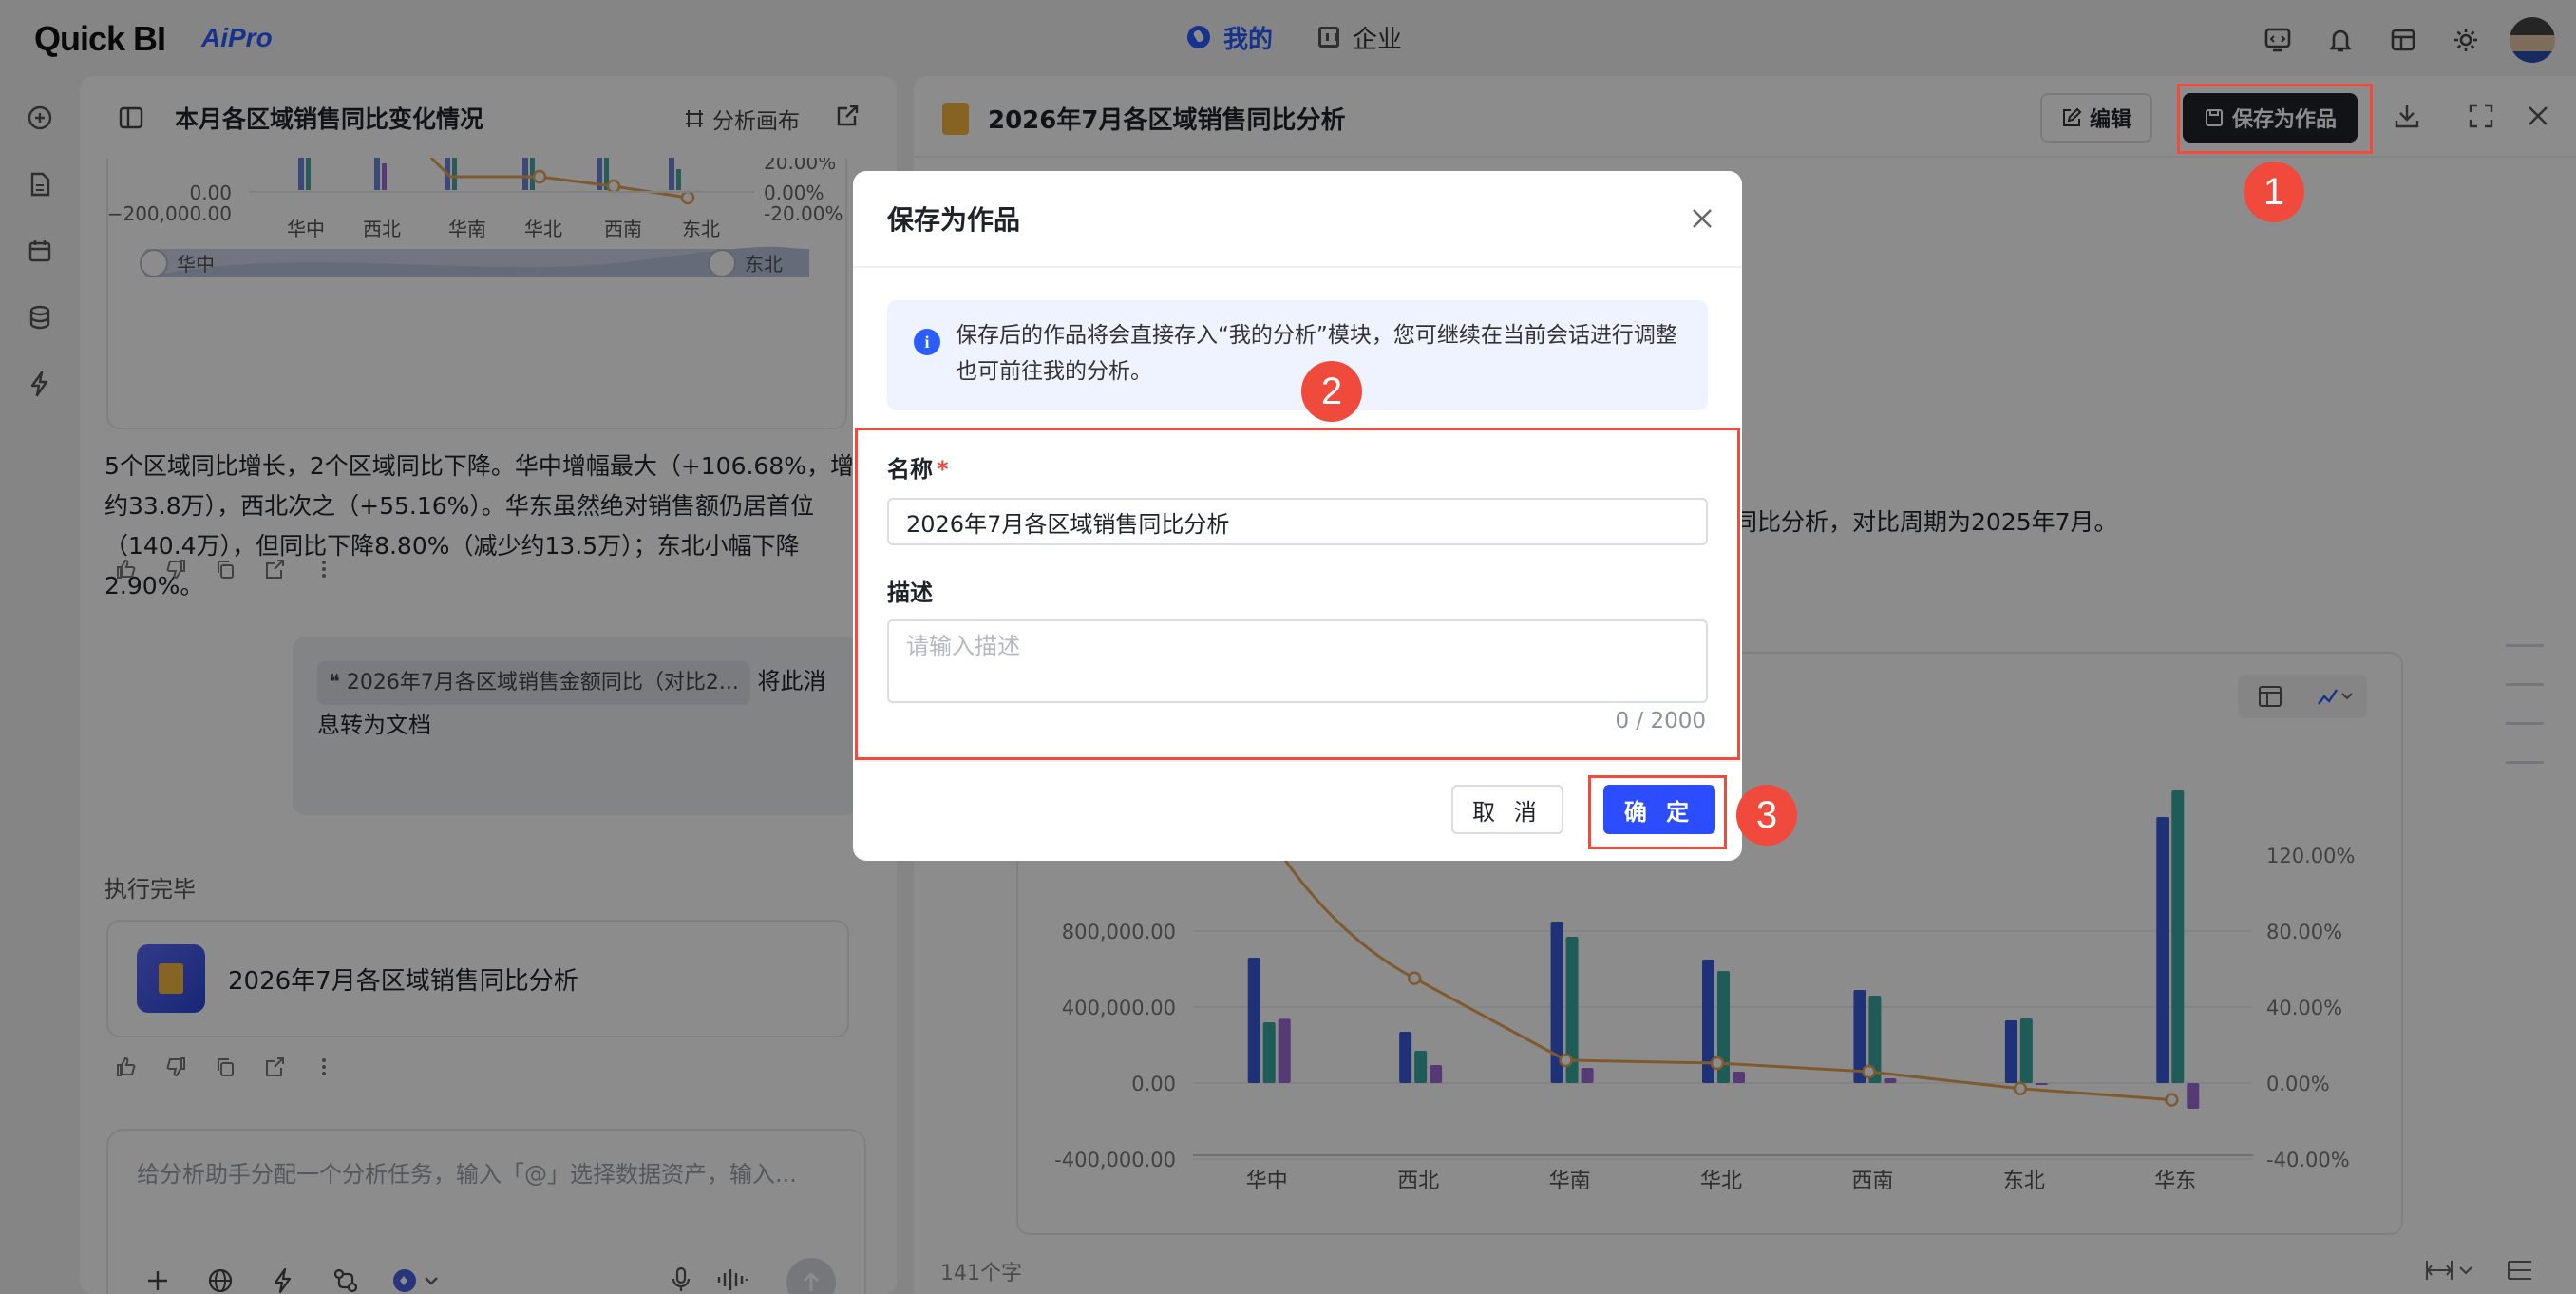  I want to click on step-badge-3: 3, so click(1766, 815).